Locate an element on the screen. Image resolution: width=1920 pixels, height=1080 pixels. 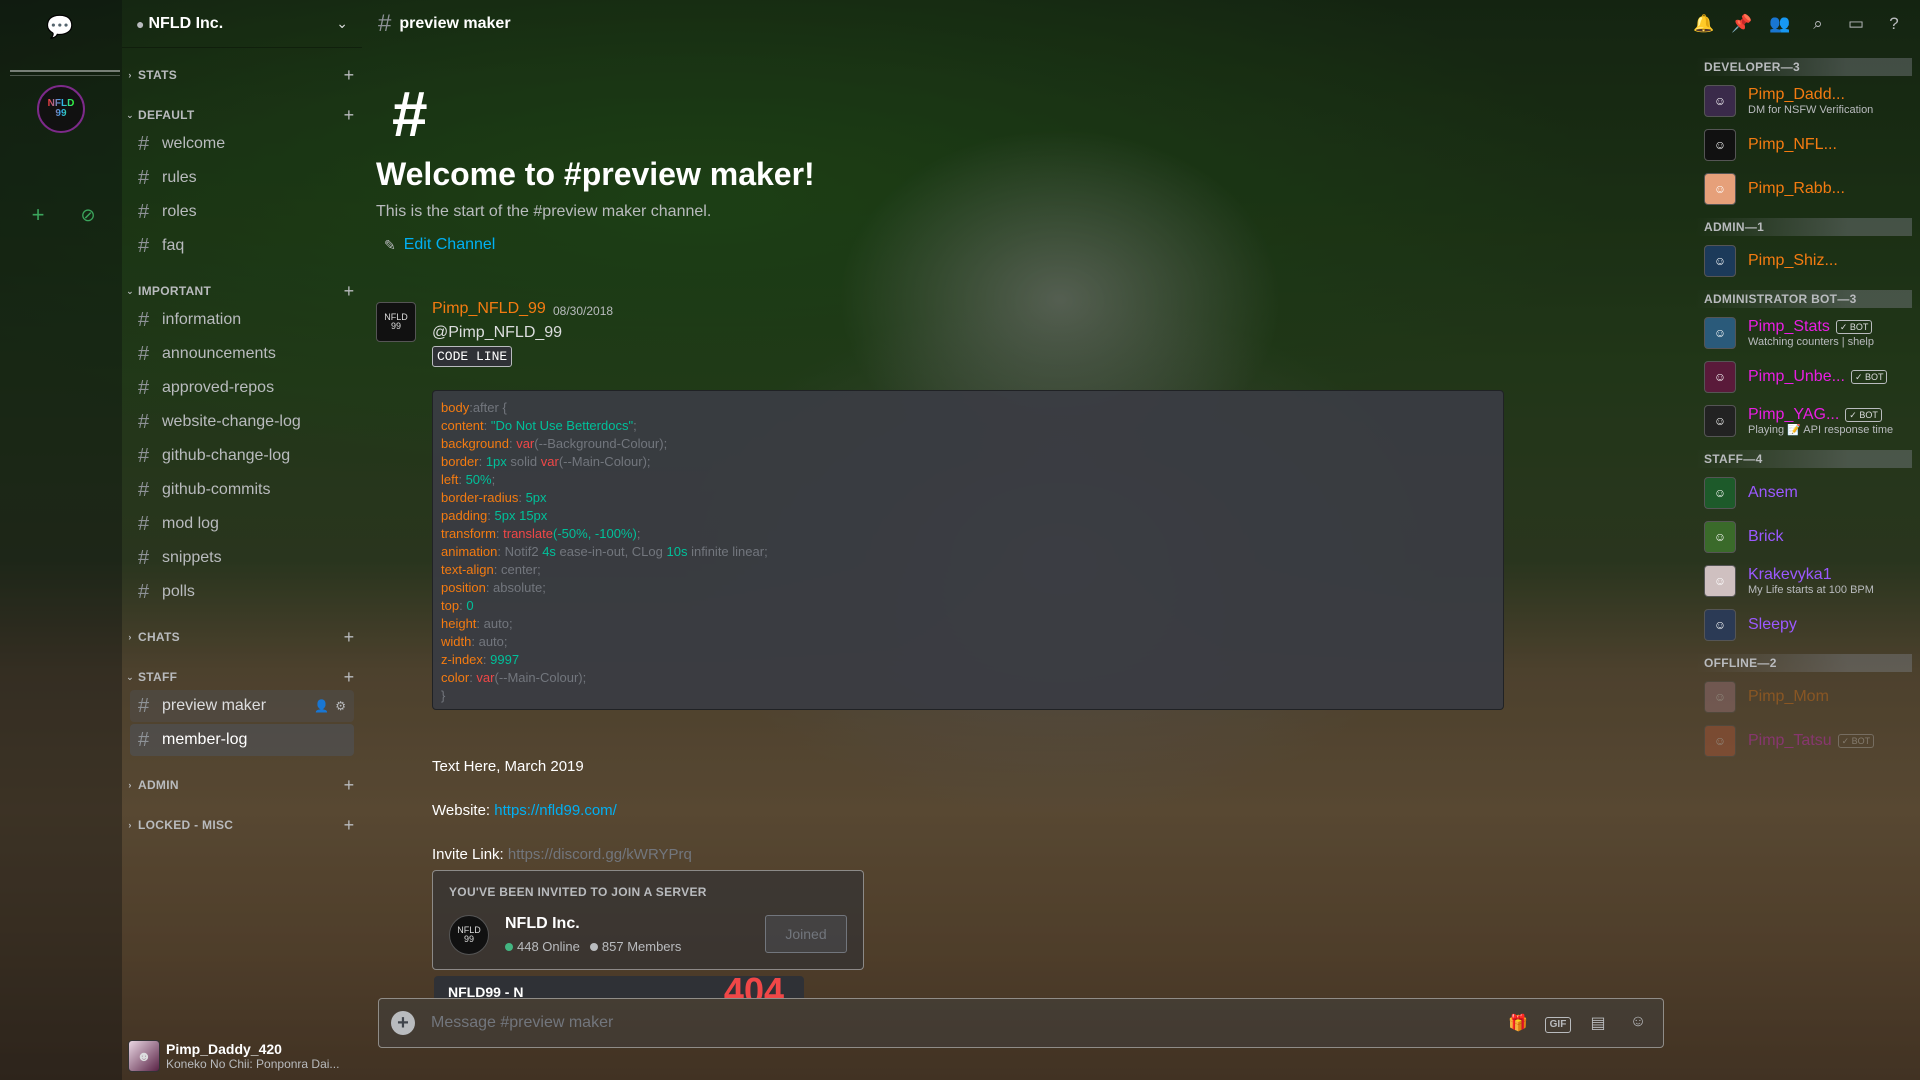
category-stats: › STATS + is located at coordinates (242, 75).